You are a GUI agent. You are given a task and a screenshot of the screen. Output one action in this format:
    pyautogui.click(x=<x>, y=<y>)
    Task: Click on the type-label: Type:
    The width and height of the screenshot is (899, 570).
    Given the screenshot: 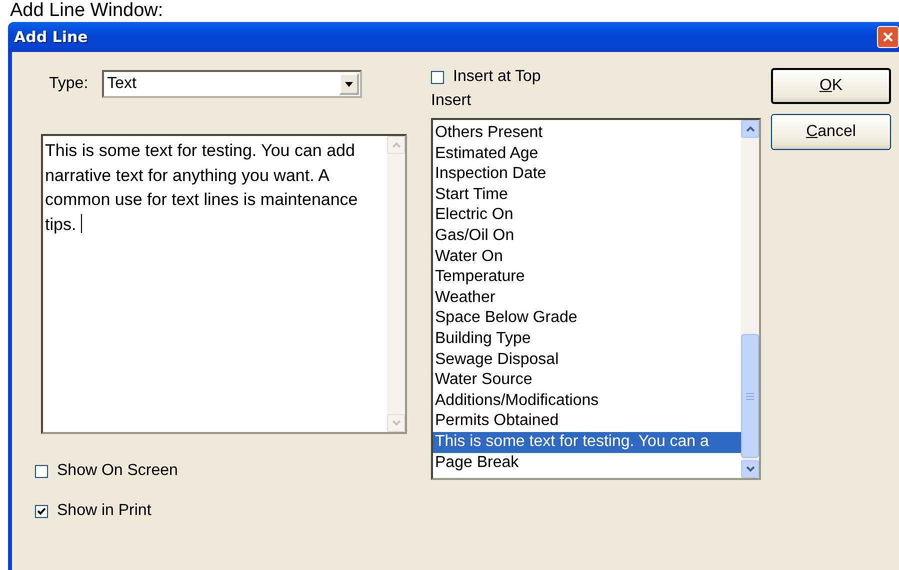 What is the action you would take?
    pyautogui.click(x=68, y=84)
    